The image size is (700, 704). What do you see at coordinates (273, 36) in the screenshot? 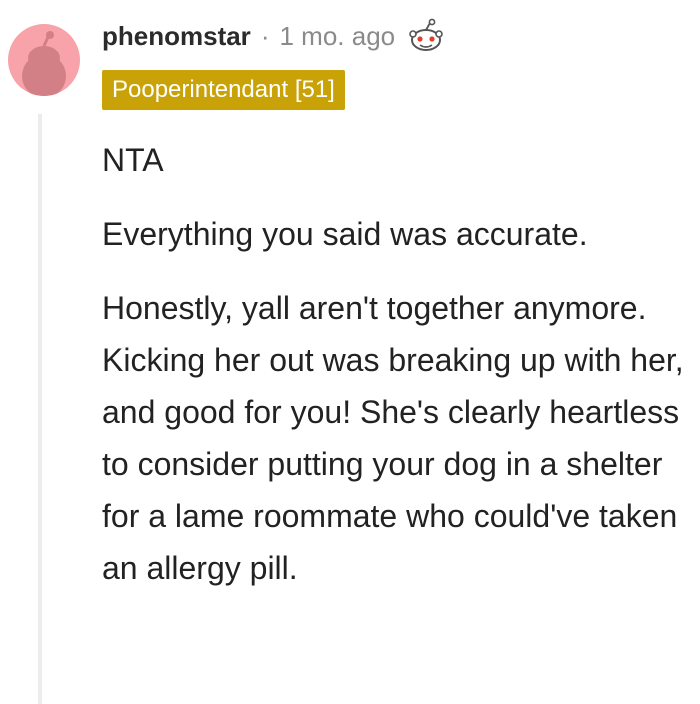
I see `comment-meta: phenomstar · 1 mo. ago` at bounding box center [273, 36].